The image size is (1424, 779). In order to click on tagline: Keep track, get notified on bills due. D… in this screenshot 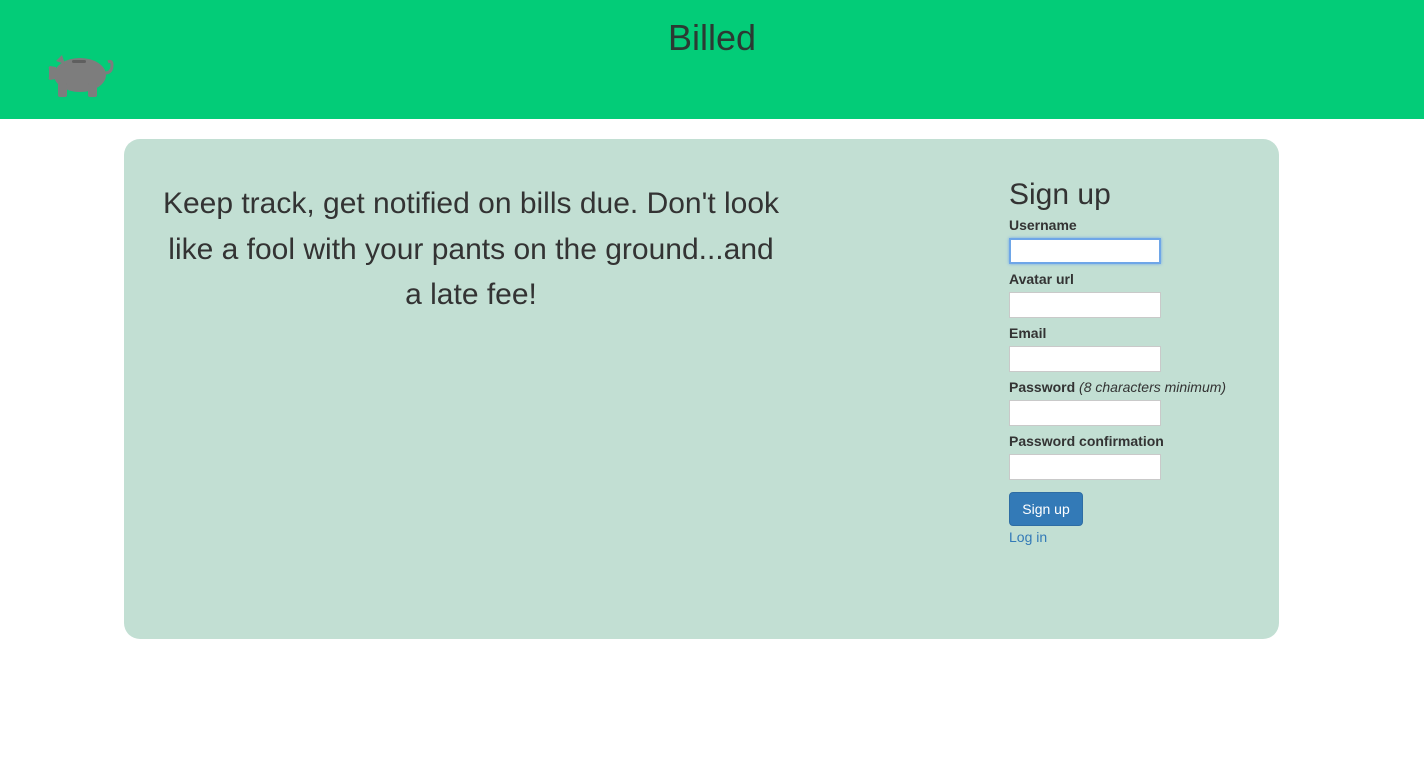, I will do `click(471, 249)`.